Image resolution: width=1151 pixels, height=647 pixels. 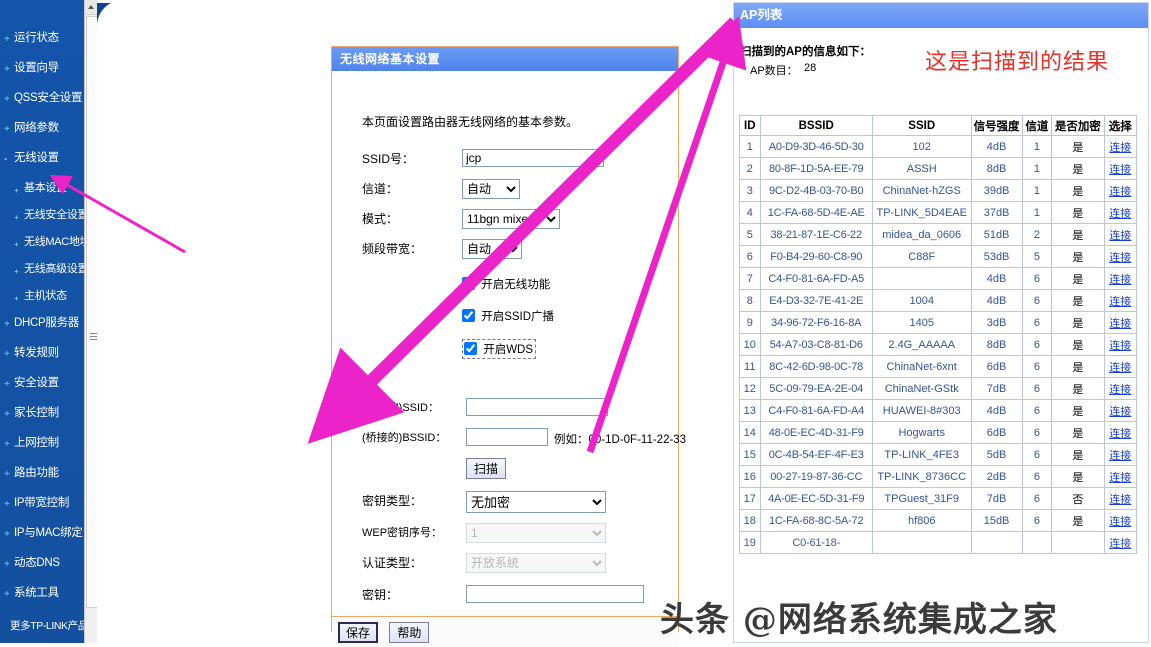 I want to click on sidebar-item-5: + 基本设置, so click(x=33, y=188).